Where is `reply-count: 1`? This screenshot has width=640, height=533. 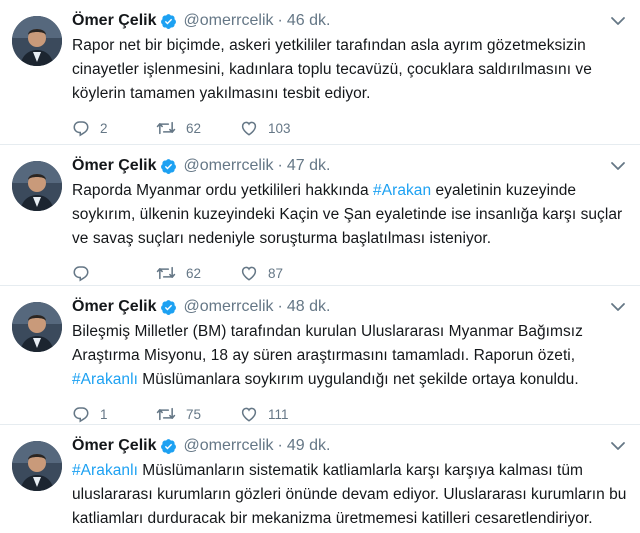 reply-count: 1 is located at coordinates (104, 414).